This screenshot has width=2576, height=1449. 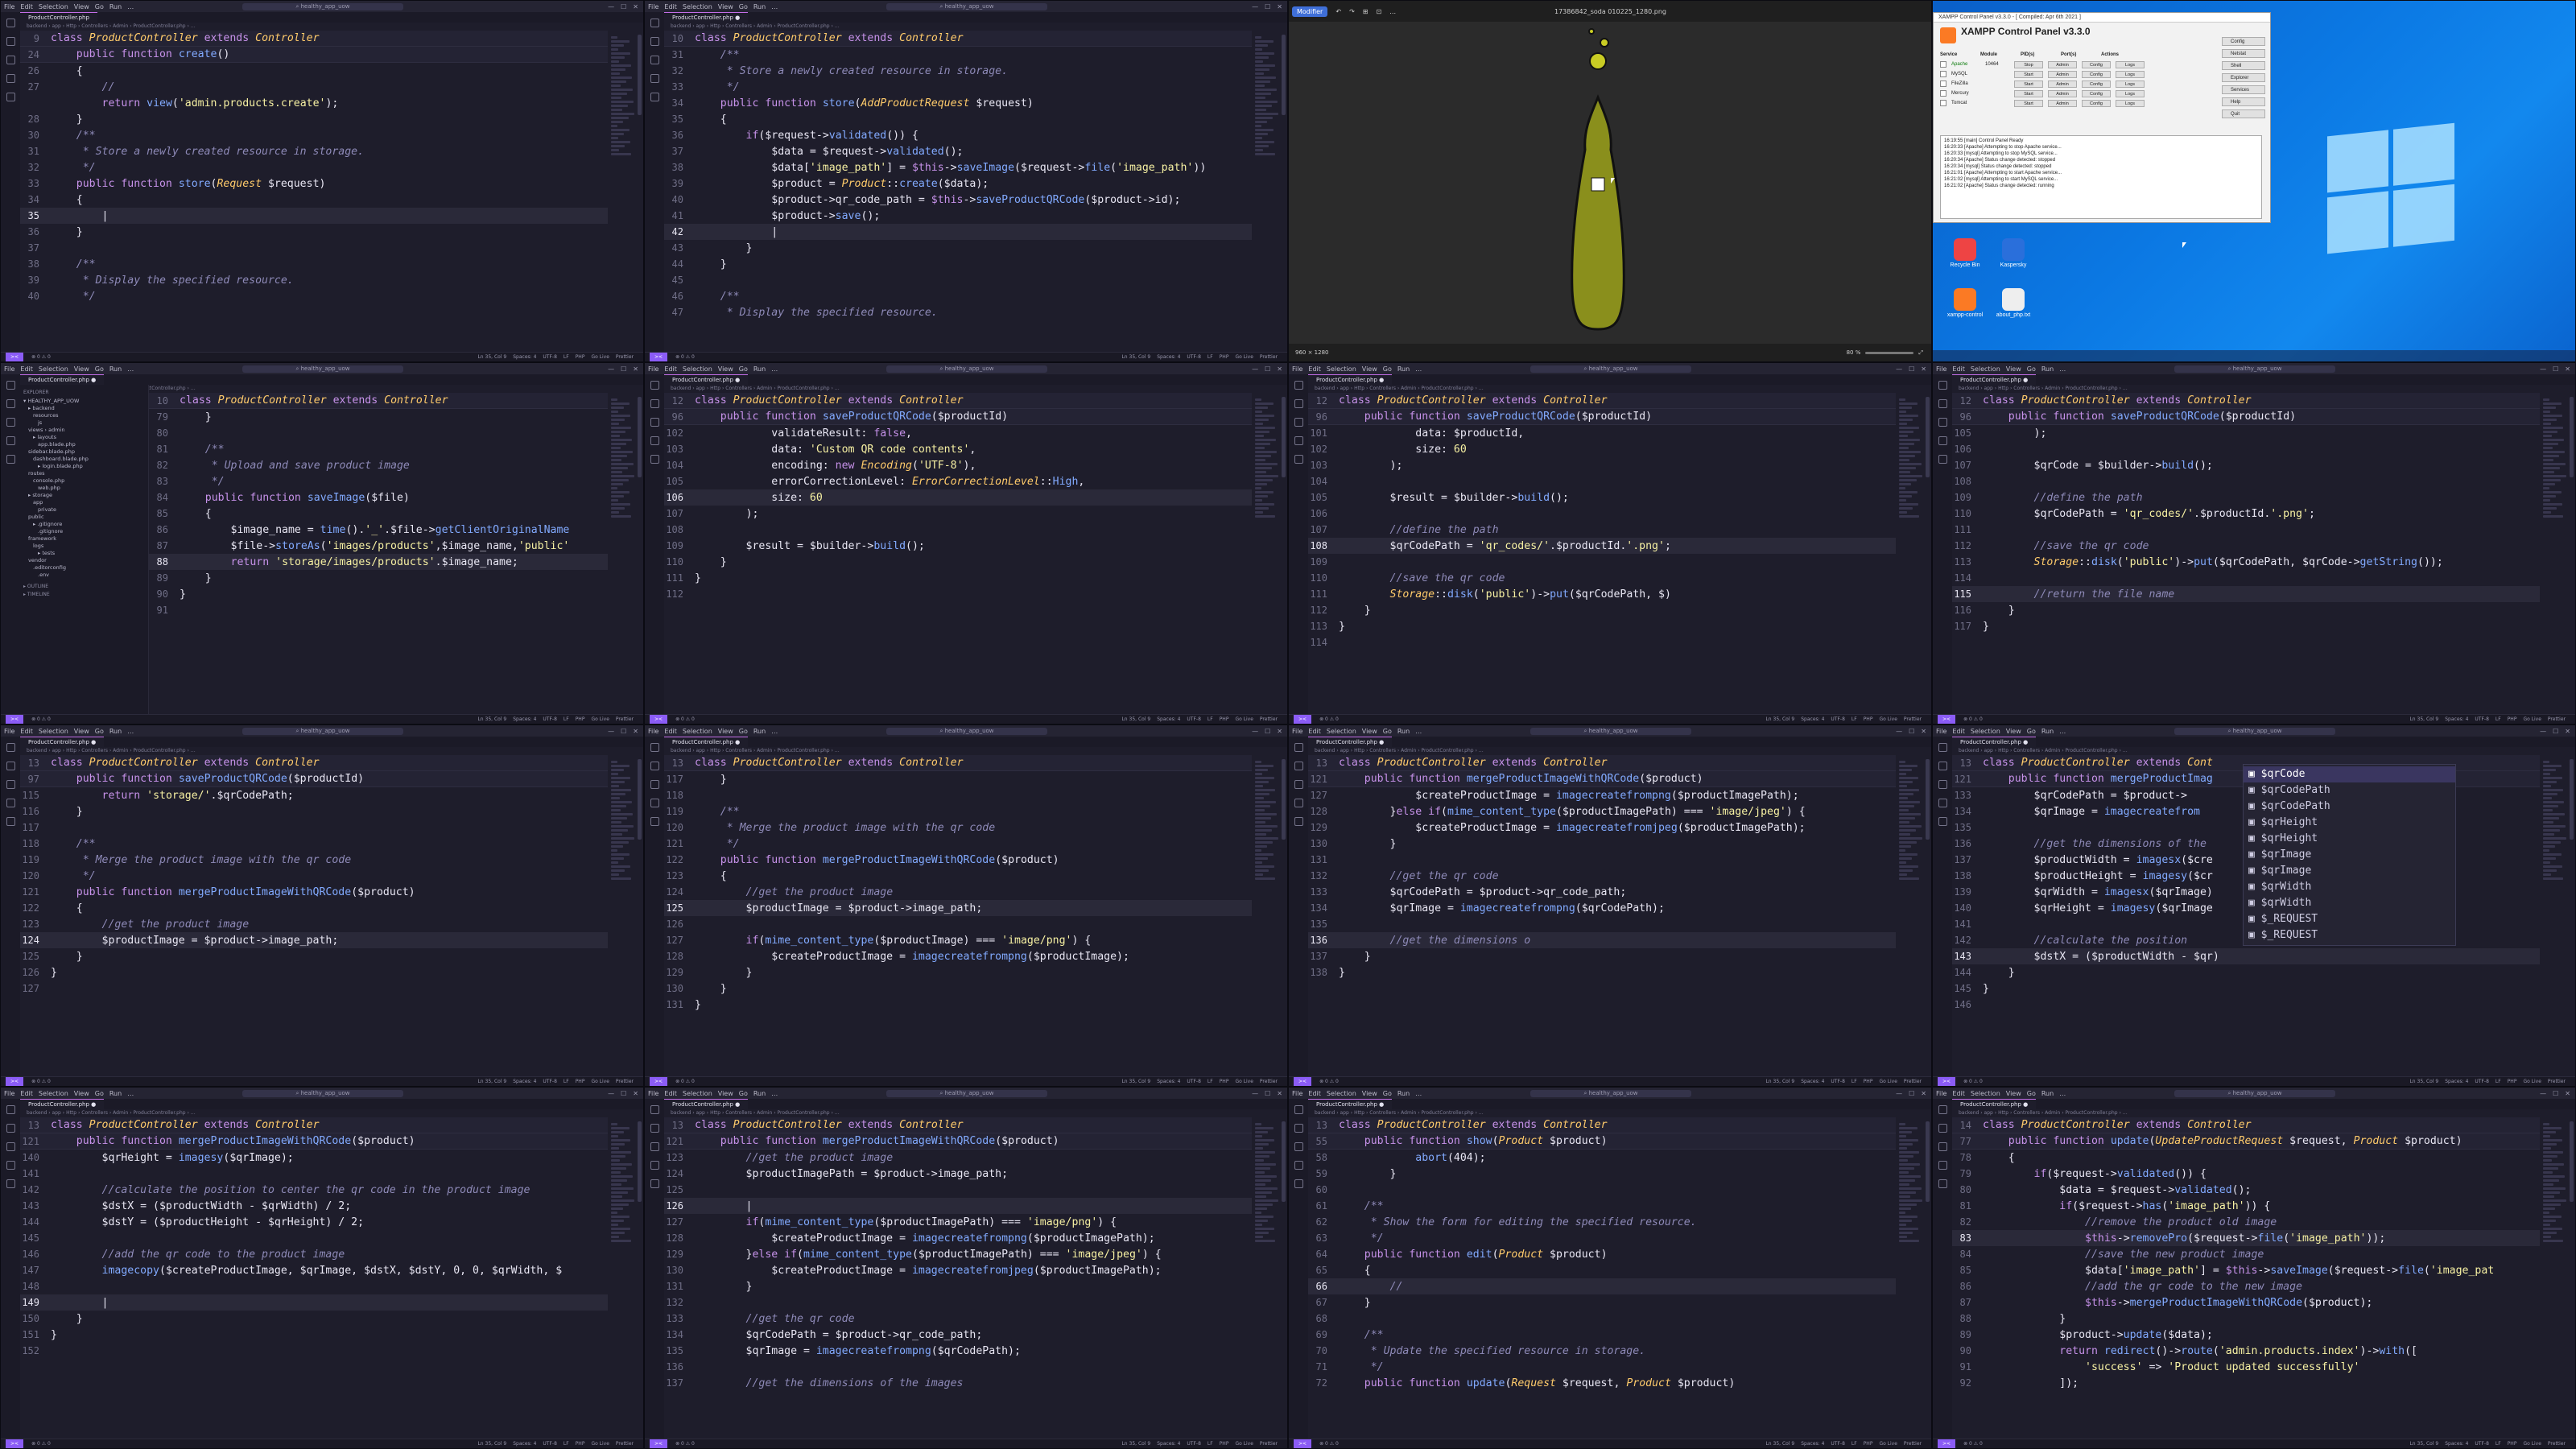 What do you see at coordinates (1928, 799) in the screenshot?
I see `vertical-scrollbar` at bounding box center [1928, 799].